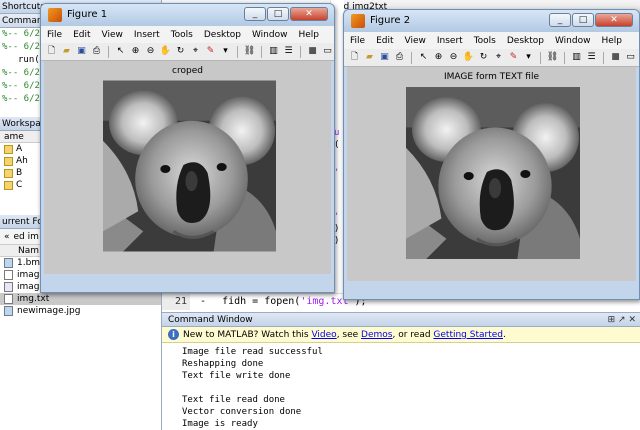 This screenshot has width=640, height=430. Describe the element at coordinates (7, 237) in the screenshot. I see `back-icon: «` at that location.